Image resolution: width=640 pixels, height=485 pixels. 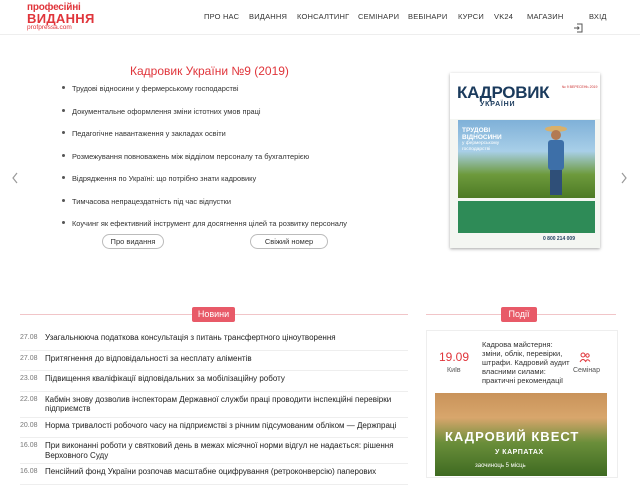 I want to click on event-date: 19.09, so click(x=454, y=357).